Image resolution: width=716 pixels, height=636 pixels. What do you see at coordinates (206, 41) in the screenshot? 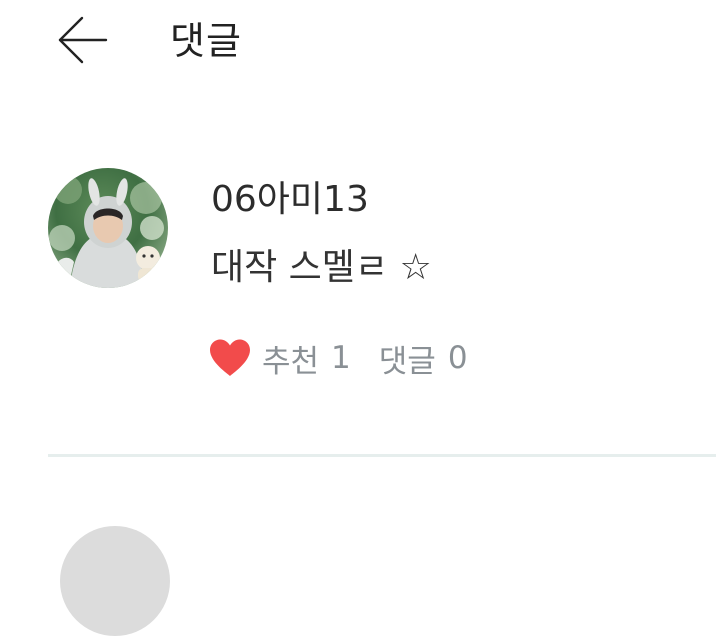
I see `page-title: 댓글` at bounding box center [206, 41].